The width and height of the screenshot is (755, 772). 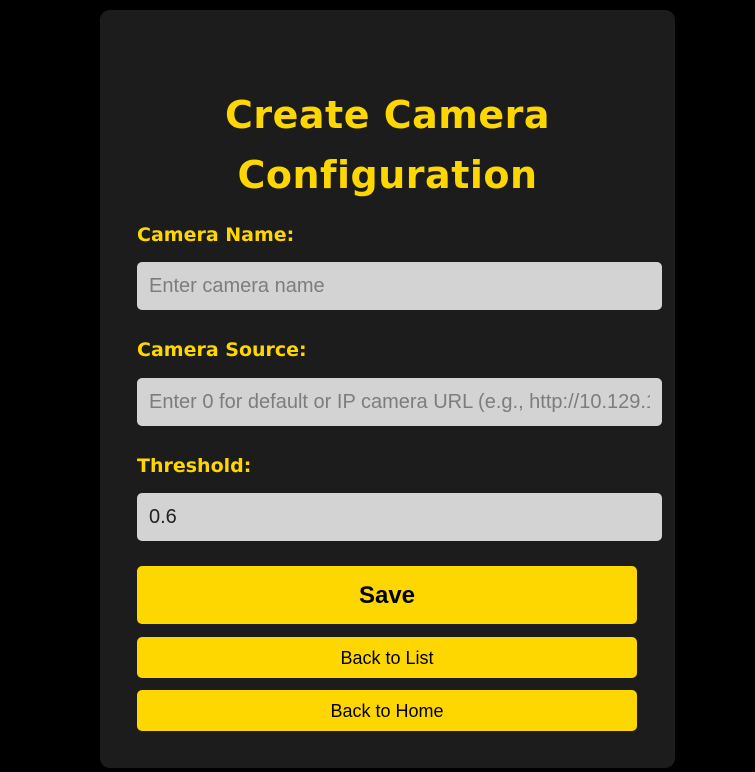 I want to click on threshold-input, so click(x=399, y=517).